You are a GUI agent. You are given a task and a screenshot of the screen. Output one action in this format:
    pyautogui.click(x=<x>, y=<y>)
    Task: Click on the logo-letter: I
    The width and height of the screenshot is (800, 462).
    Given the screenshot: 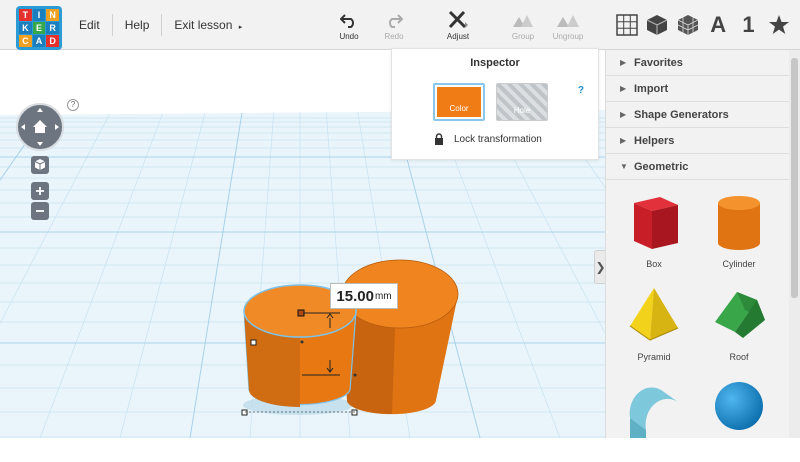 What is the action you would take?
    pyautogui.click(x=39, y=15)
    